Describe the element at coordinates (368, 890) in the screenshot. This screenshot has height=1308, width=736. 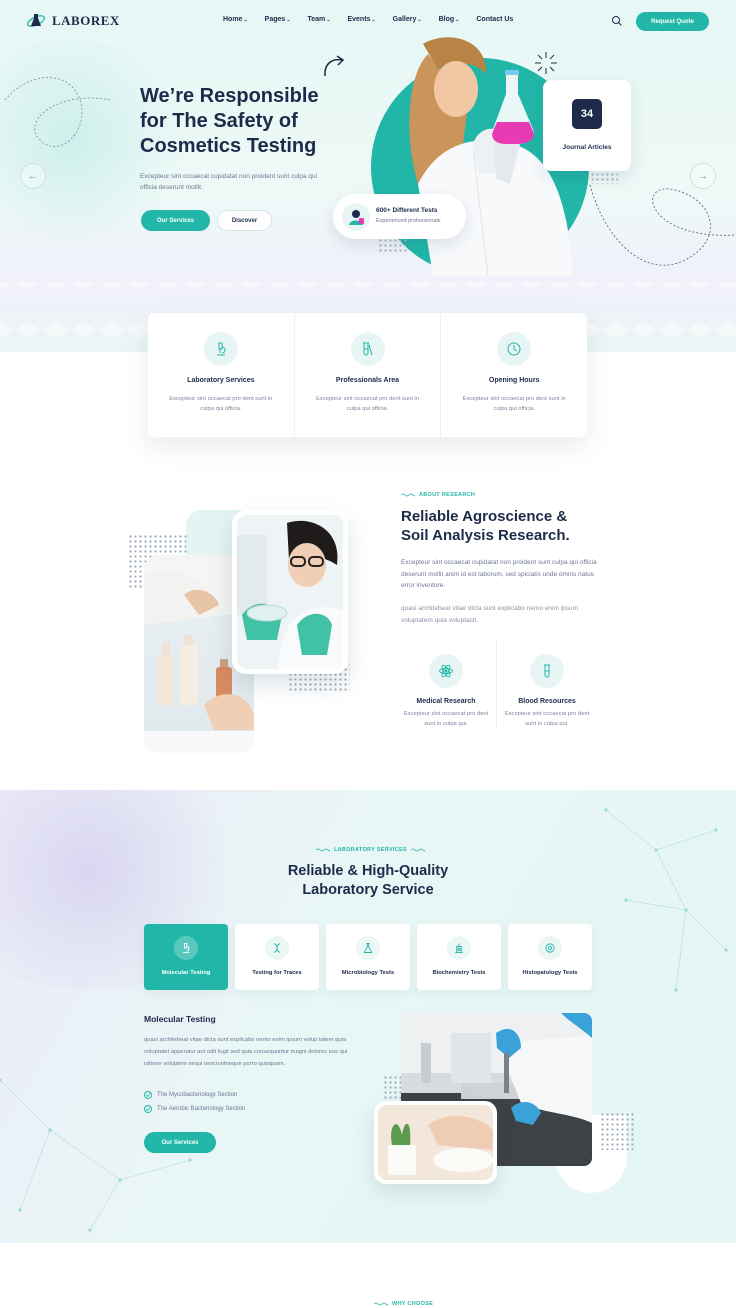
I see `lab-title-line: Laboratory Service` at that location.